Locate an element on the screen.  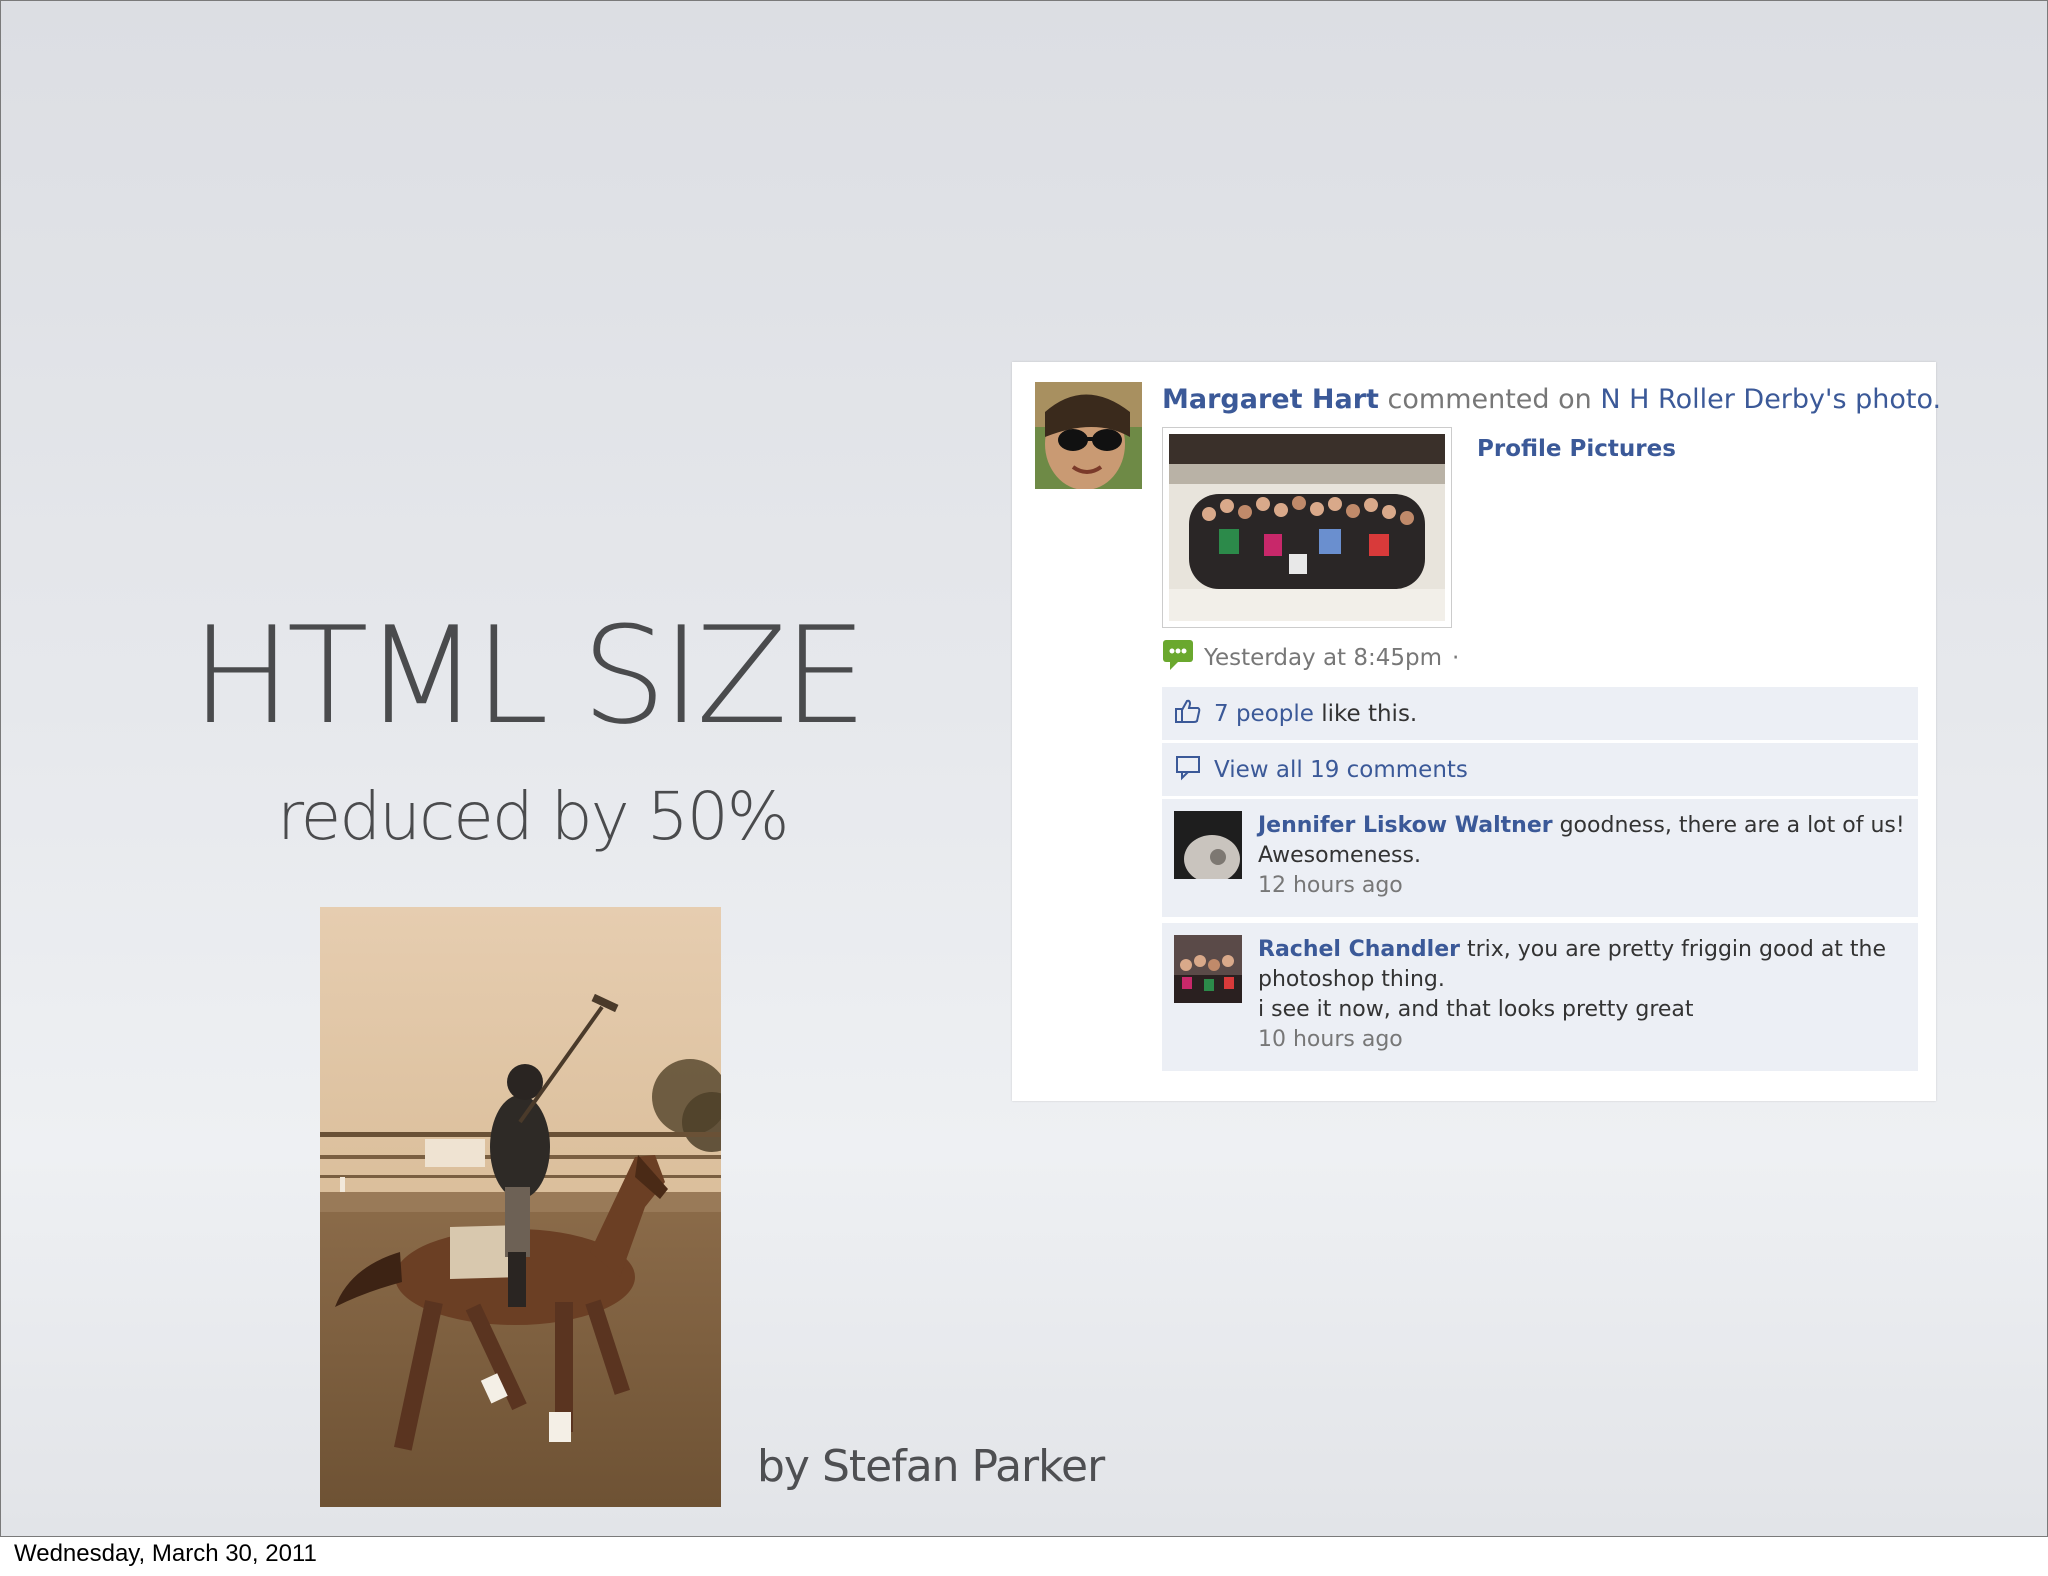
byline: by Stefan Parker is located at coordinates (931, 1466).